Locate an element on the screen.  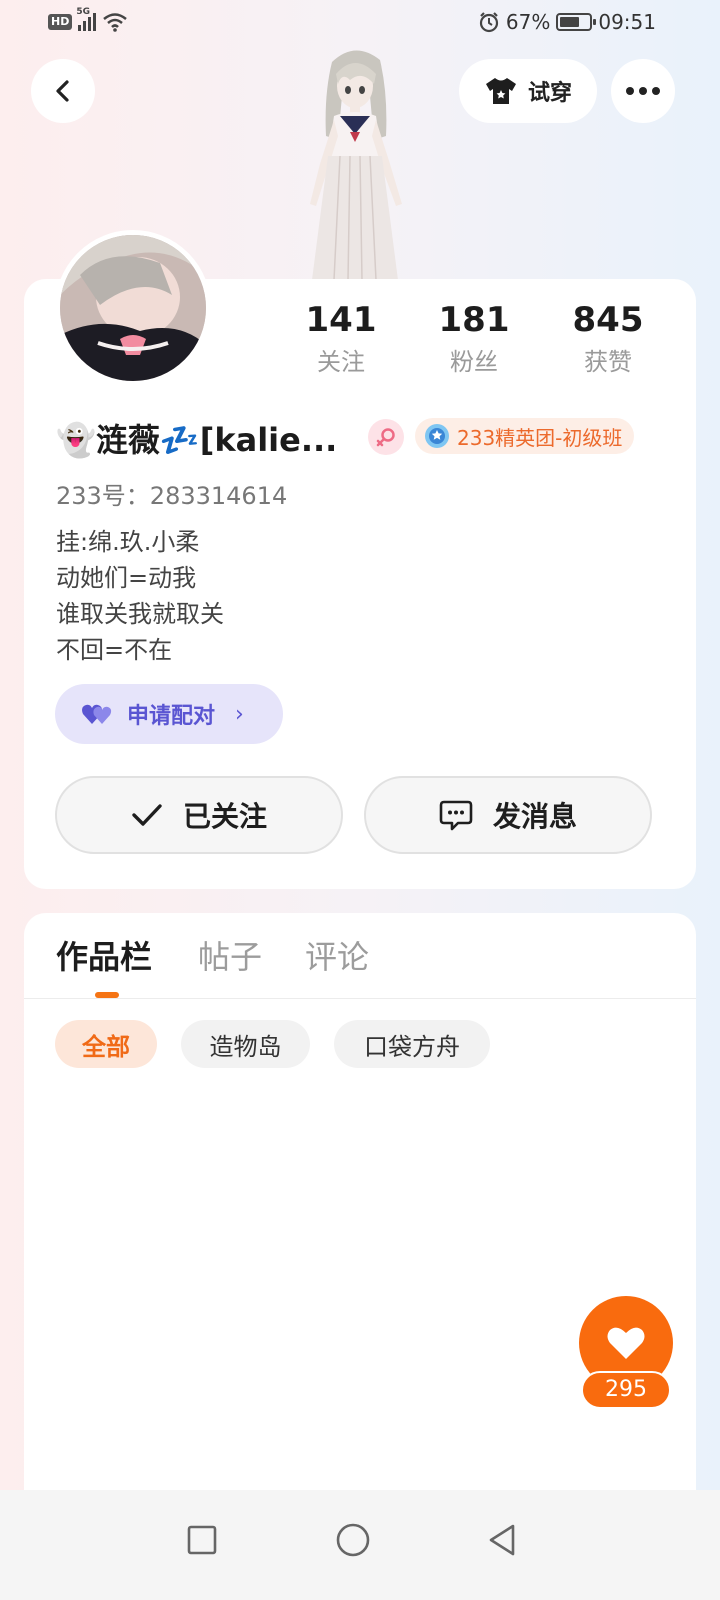
stat-label: 关注 is located at coordinates (341, 362).